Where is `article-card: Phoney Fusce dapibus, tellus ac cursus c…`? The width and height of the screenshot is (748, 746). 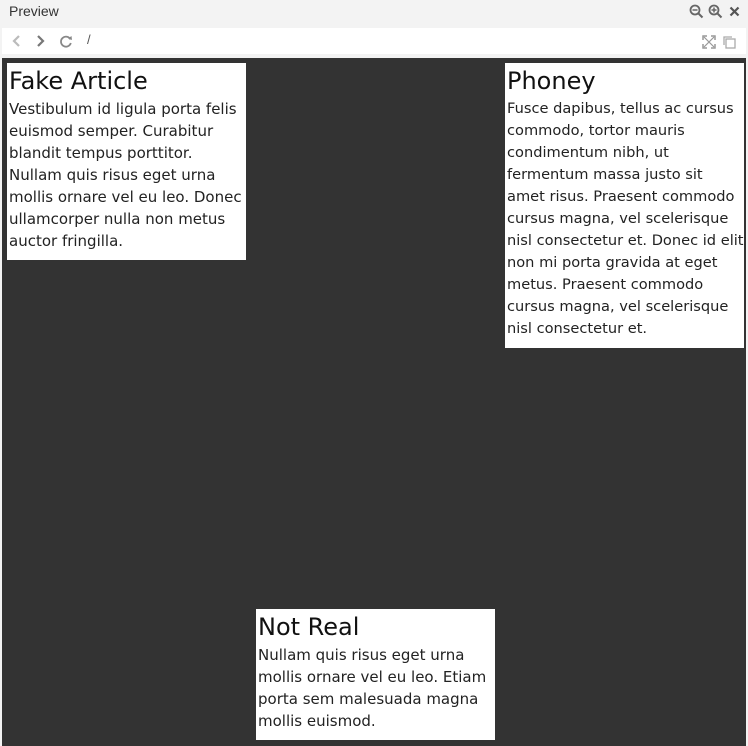 article-card: Phoney Fusce dapibus, tellus ac cursus c… is located at coordinates (624, 205).